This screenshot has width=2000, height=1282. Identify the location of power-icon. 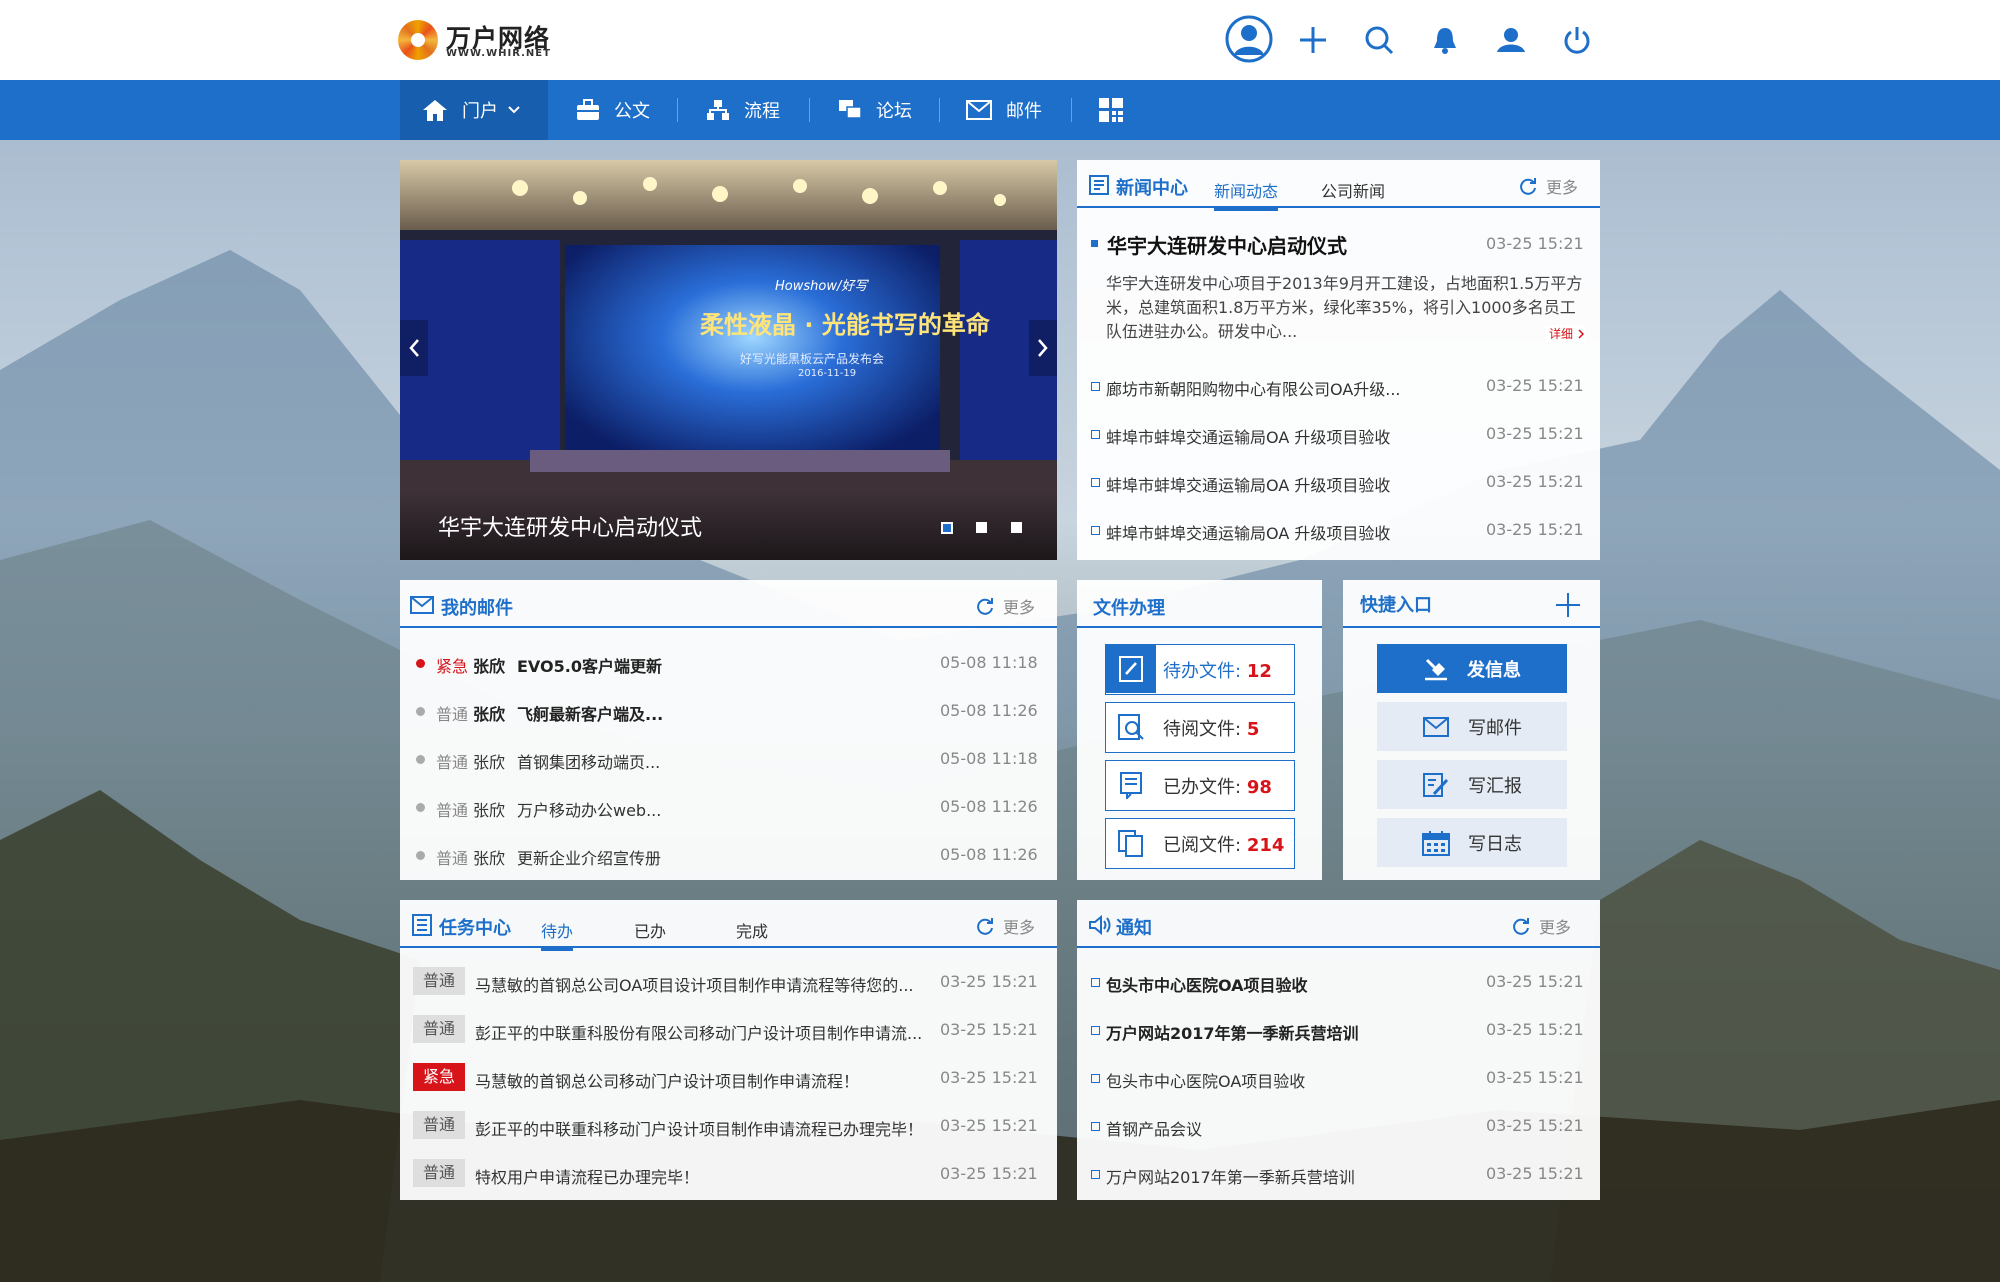
(1577, 40).